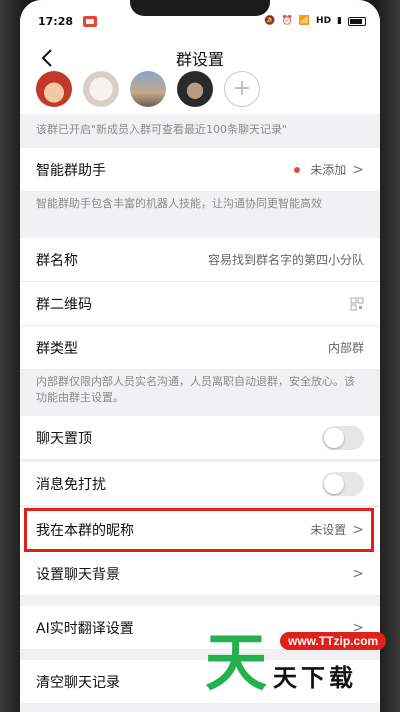 Image resolution: width=400 pixels, height=712 pixels. I want to click on assistant-row: 智能群助手 未添加 >, so click(200, 170).